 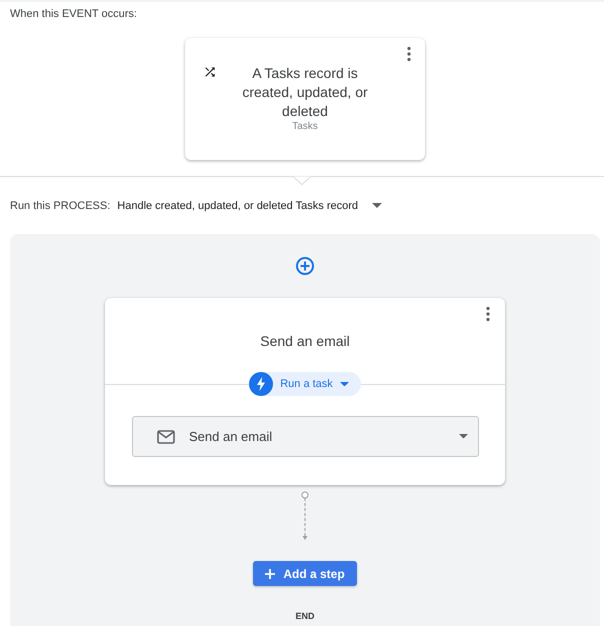 I want to click on add-step-button: Add a step, so click(x=305, y=573).